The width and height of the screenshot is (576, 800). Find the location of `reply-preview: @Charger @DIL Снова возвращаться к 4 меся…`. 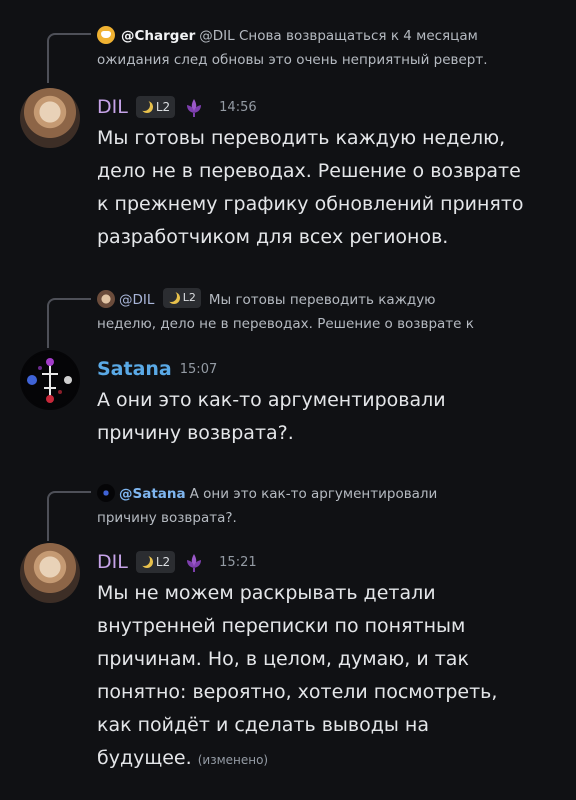

reply-preview: @Charger @DIL Снова возвращаться к 4 меся… is located at coordinates (329, 48).